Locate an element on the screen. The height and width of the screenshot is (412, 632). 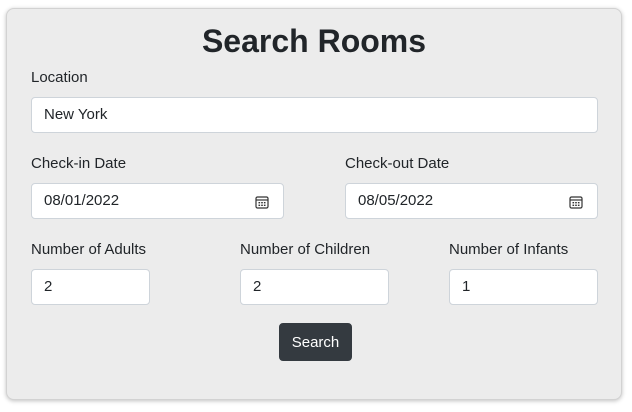
location-input: New York is located at coordinates (314, 115).